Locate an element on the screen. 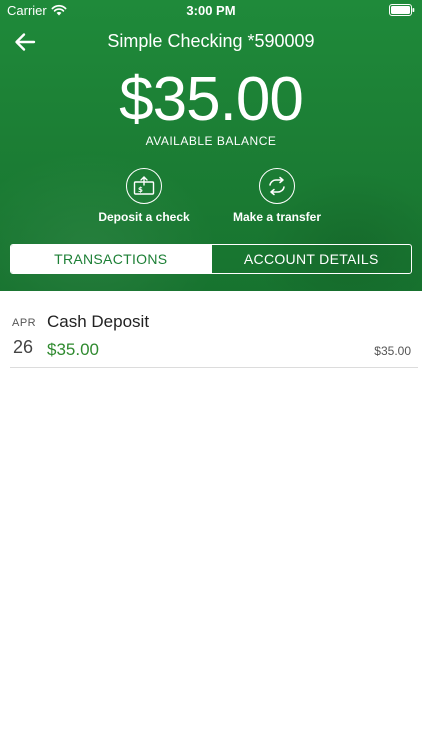 The height and width of the screenshot is (750, 422). tab-account-details: ACCOUNT DETAILS is located at coordinates (311, 259).